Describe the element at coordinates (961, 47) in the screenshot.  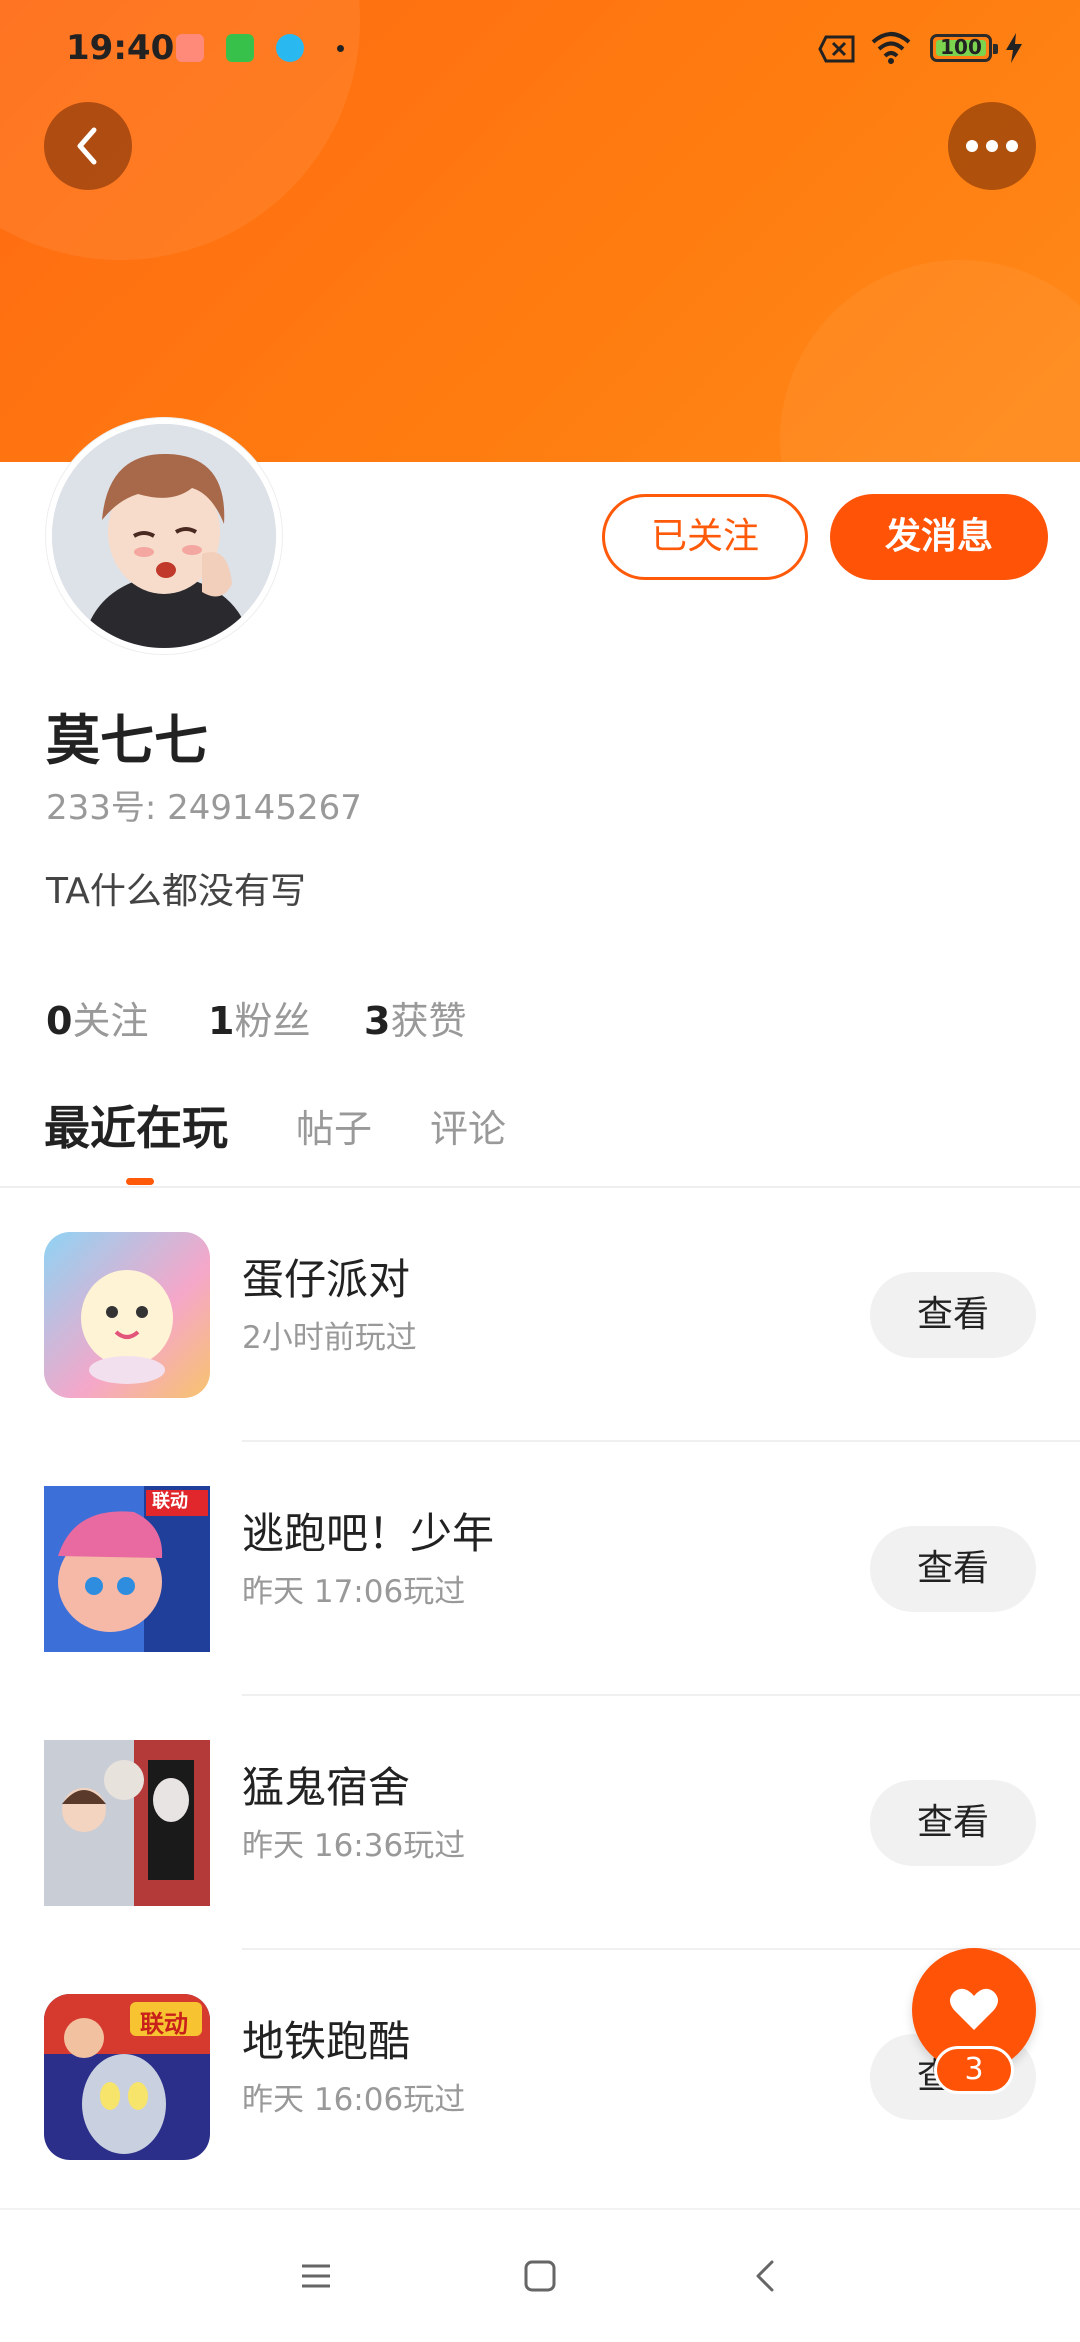
I see `battery-level: 100` at that location.